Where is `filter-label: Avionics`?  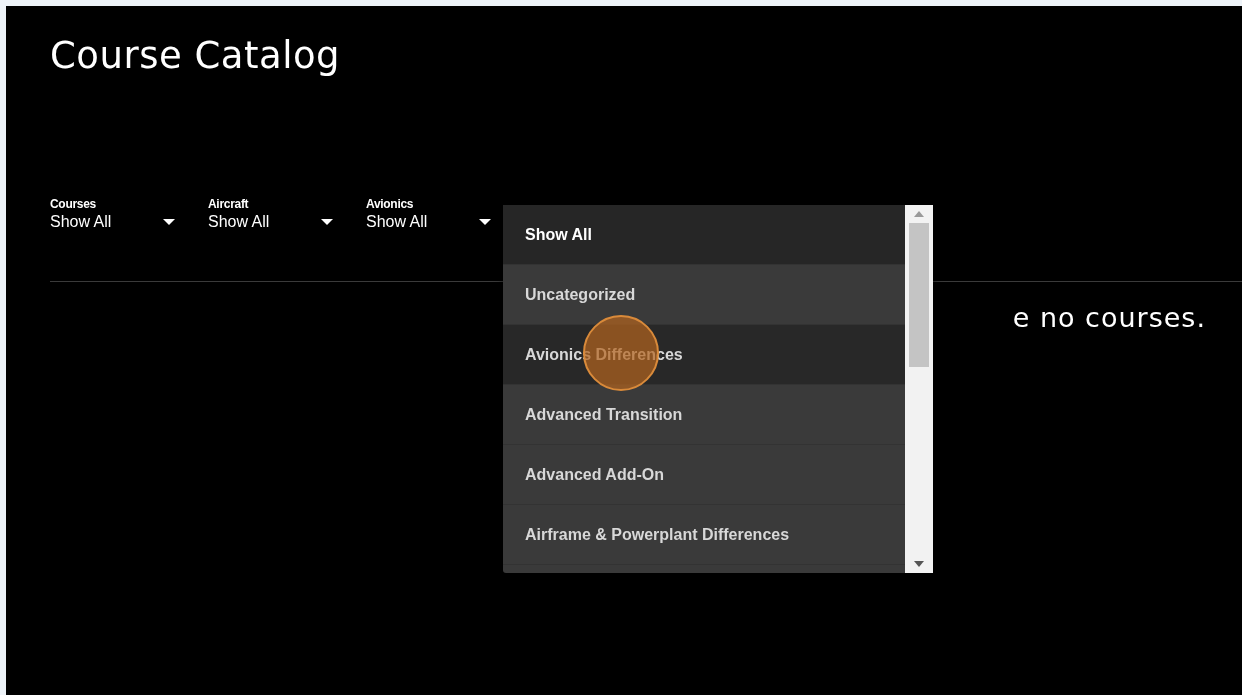 filter-label: Avionics is located at coordinates (390, 204).